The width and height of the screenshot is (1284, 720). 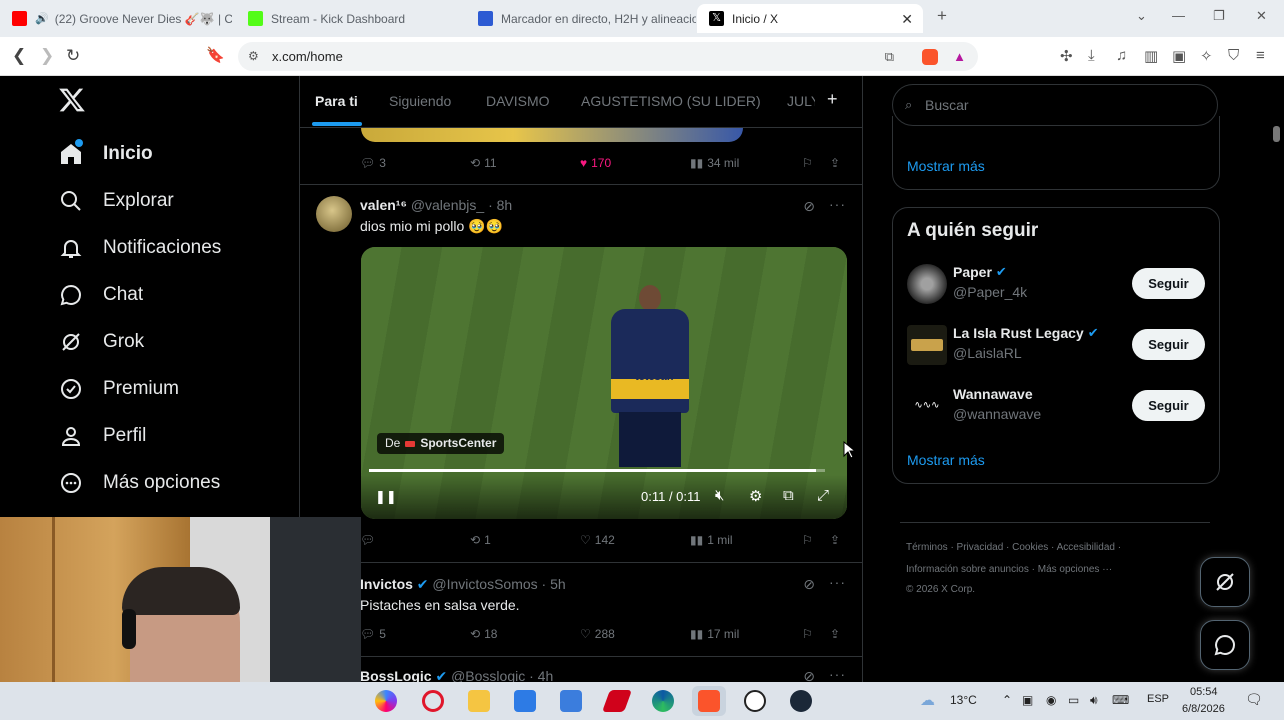 I want to click on edge-icon, so click(x=663, y=701).